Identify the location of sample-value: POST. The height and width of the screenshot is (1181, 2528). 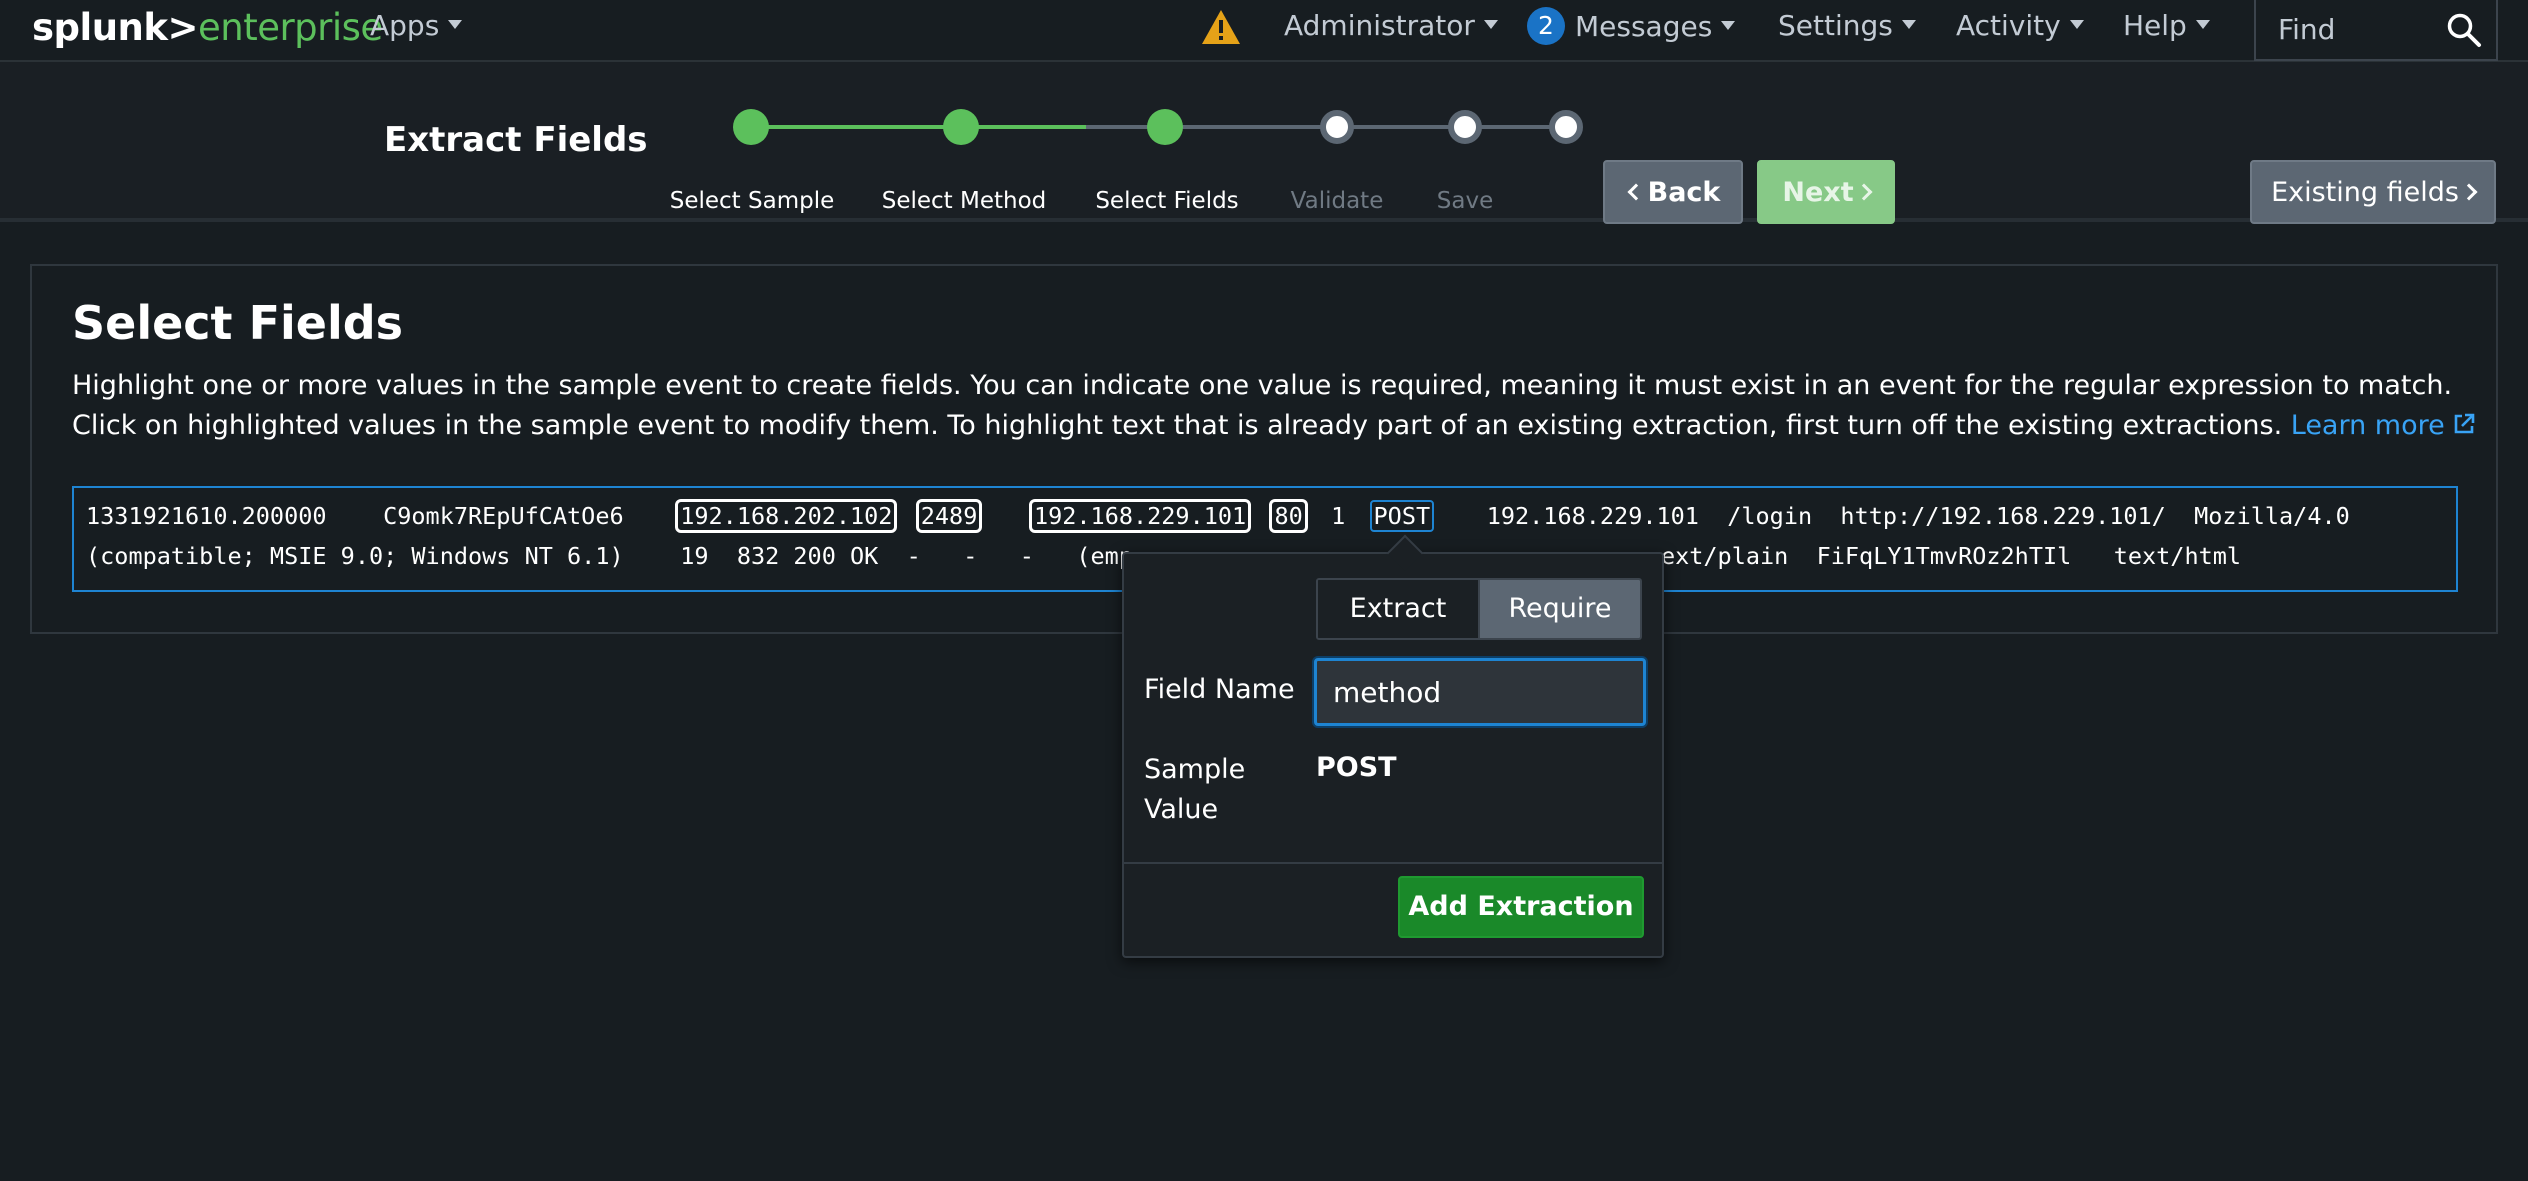
(1356, 767).